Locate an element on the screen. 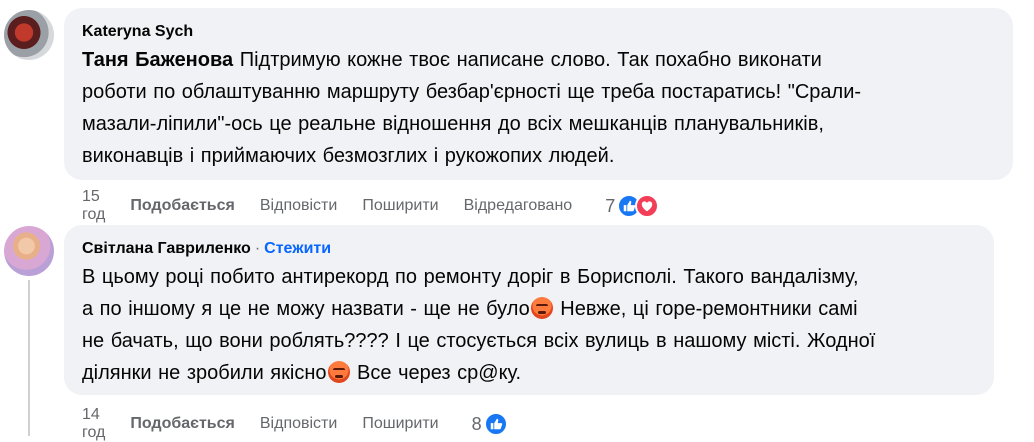  follow-button: Стежити is located at coordinates (297, 249).